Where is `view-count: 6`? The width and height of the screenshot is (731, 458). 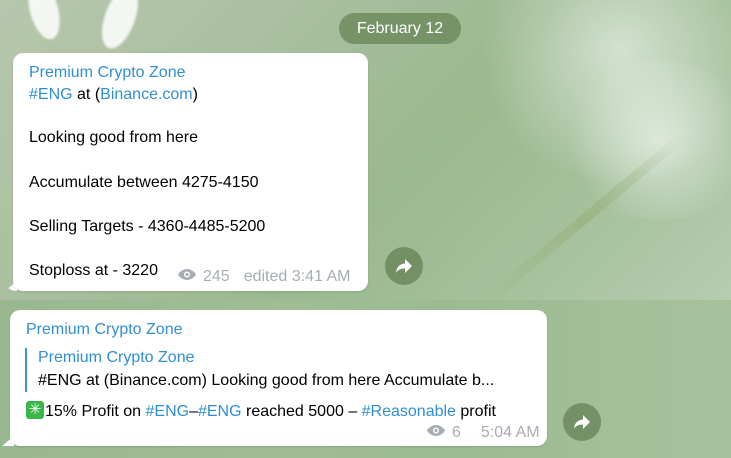 view-count: 6 is located at coordinates (456, 432).